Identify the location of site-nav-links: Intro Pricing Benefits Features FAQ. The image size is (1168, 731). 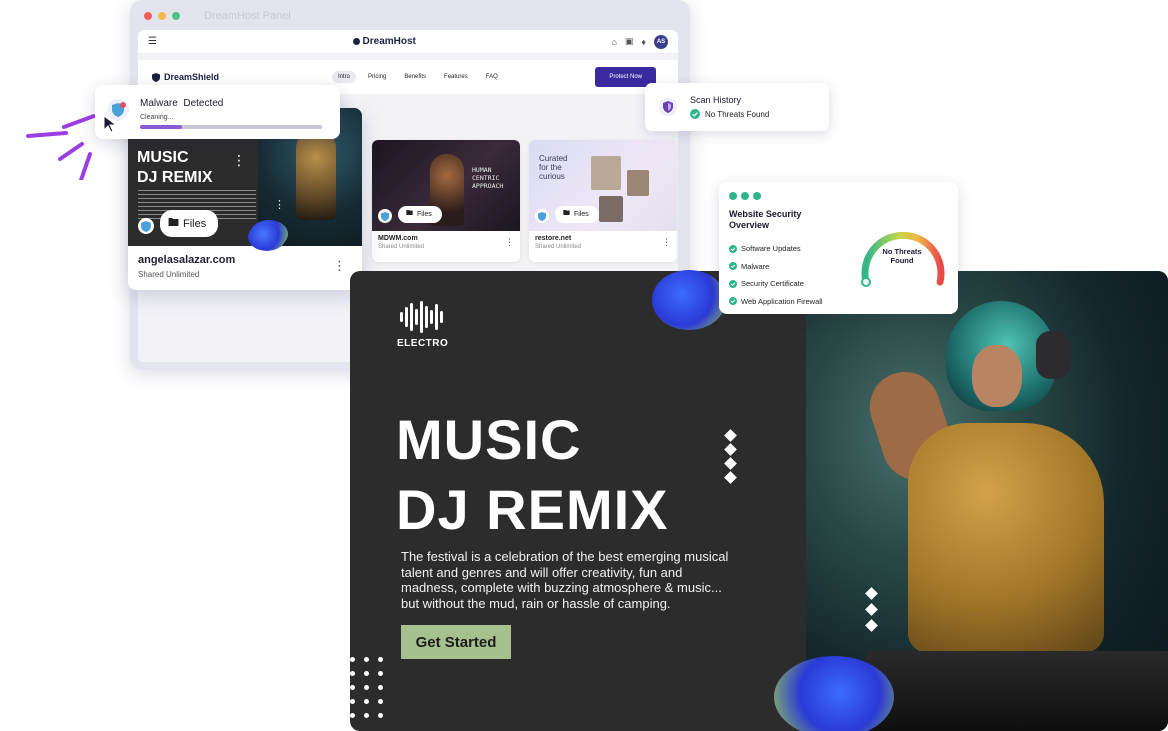
(418, 77).